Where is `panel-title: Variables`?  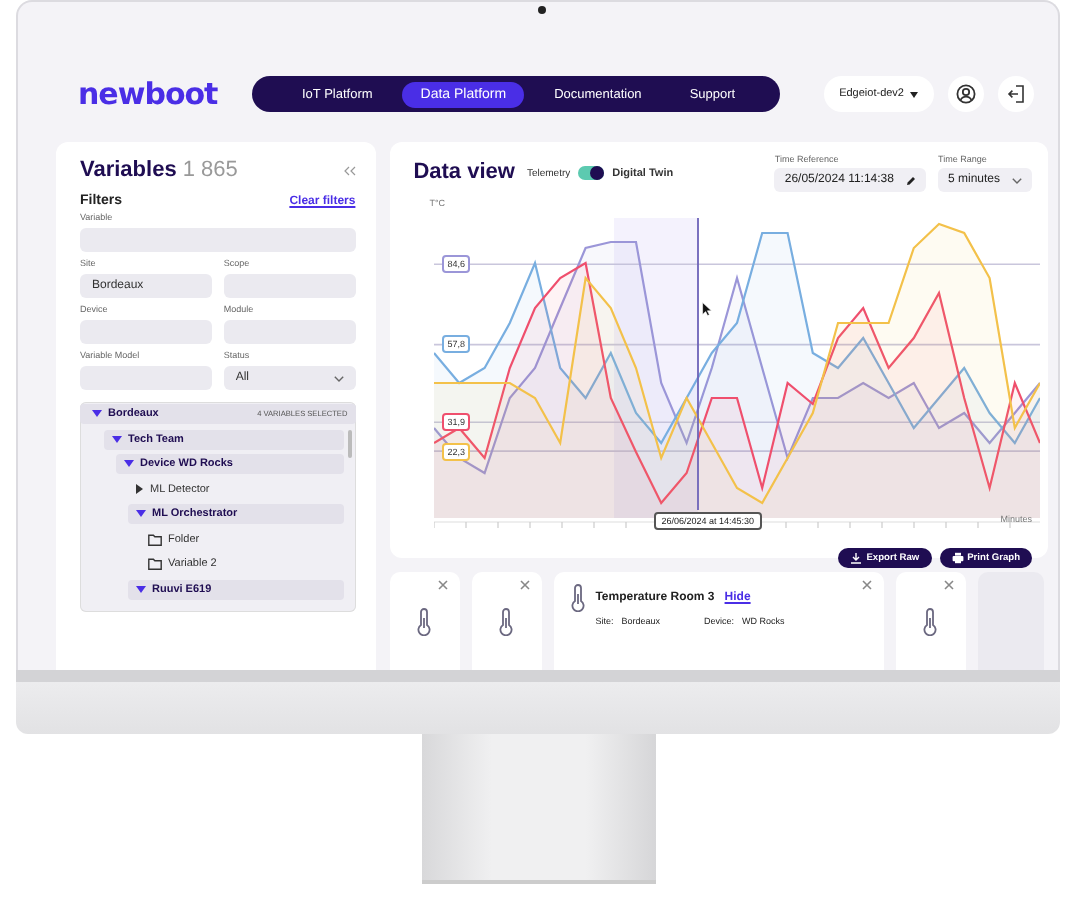
panel-title: Variables is located at coordinates (128, 170).